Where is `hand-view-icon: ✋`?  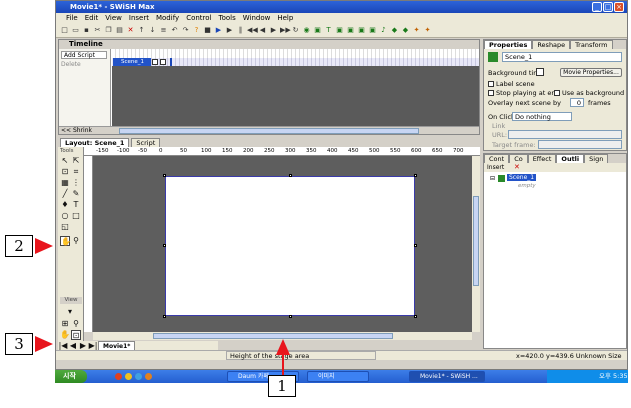
hand-view-icon: ✋ is located at coordinates (65, 335).